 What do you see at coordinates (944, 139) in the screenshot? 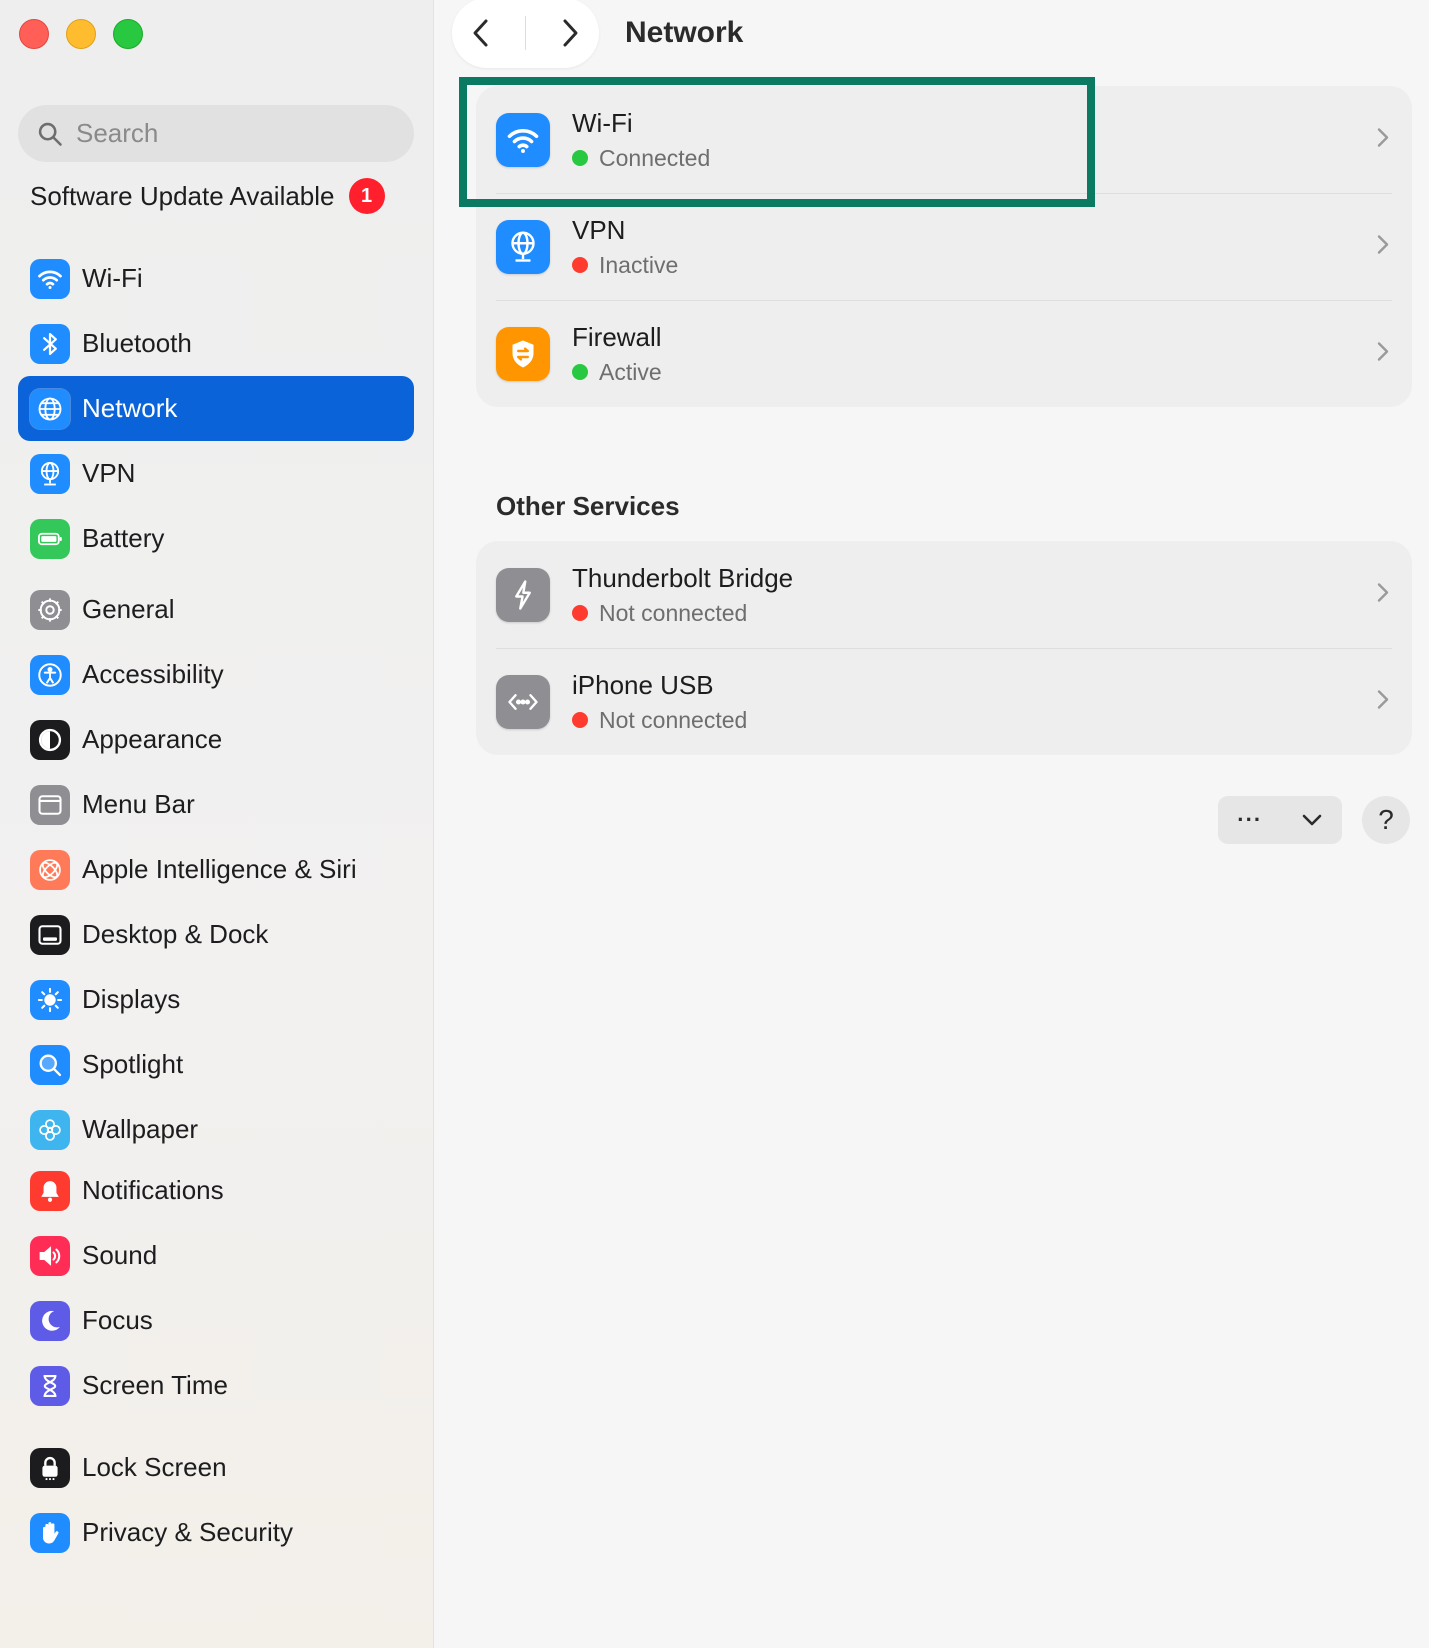
I see `service-row-wi-fi: Wi-Fi Connected` at bounding box center [944, 139].